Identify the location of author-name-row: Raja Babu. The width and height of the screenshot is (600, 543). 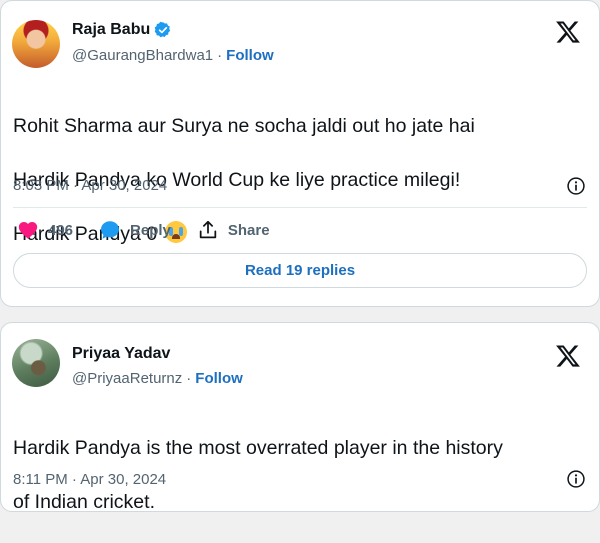
(122, 30).